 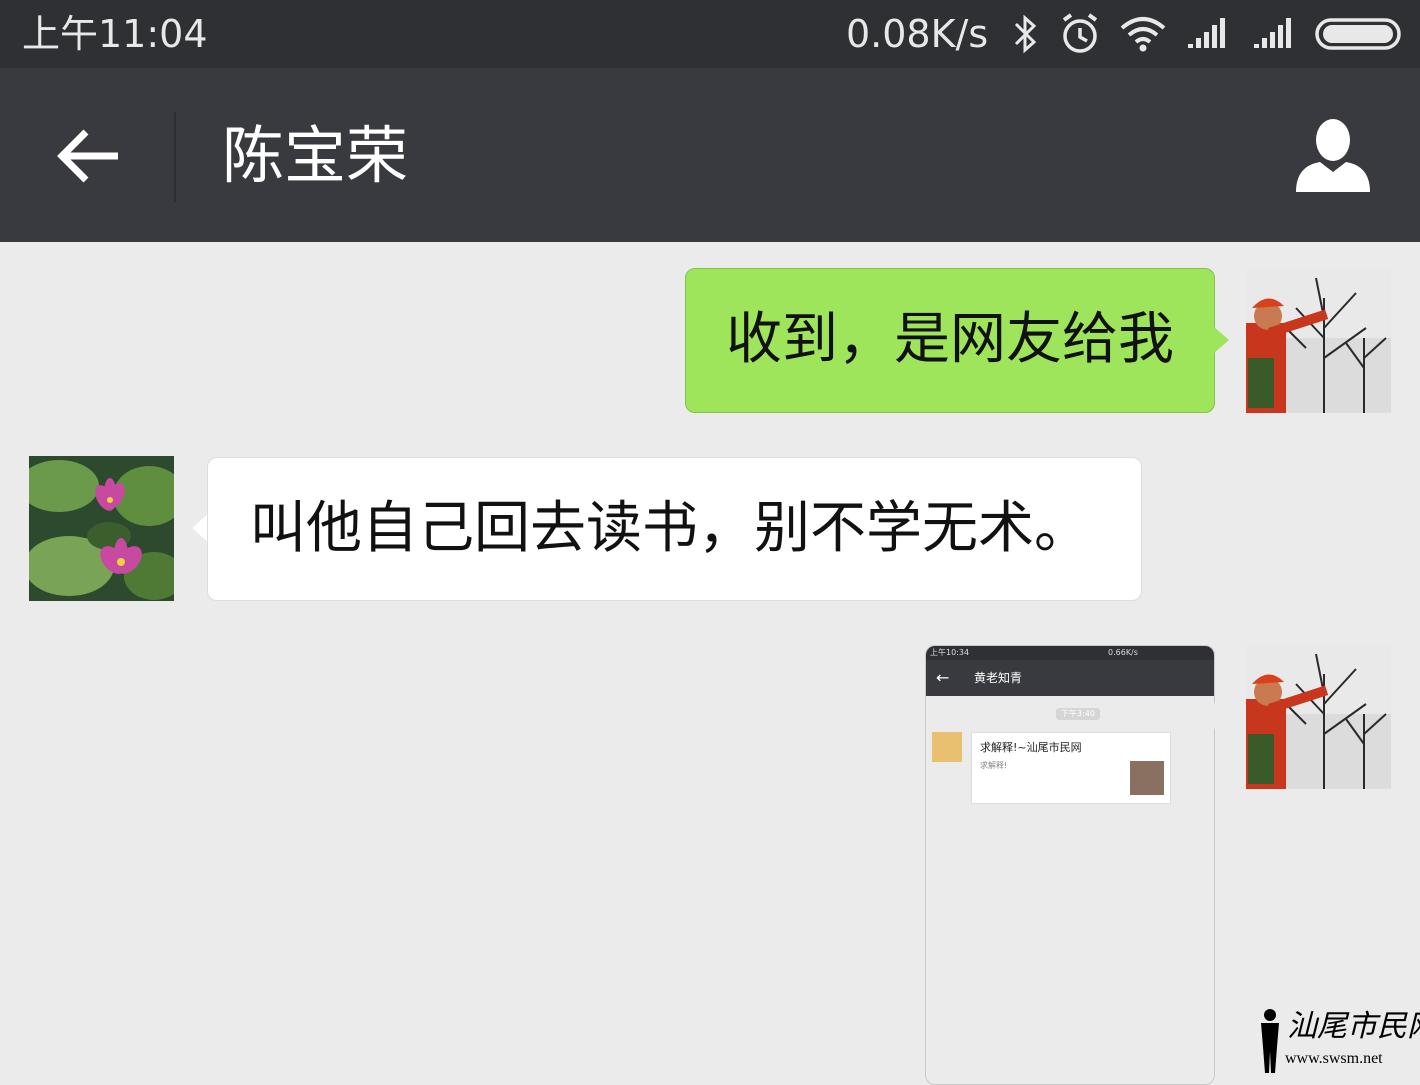 I want to click on screenshot-header: ← 黄老知青, so click(x=1070, y=678).